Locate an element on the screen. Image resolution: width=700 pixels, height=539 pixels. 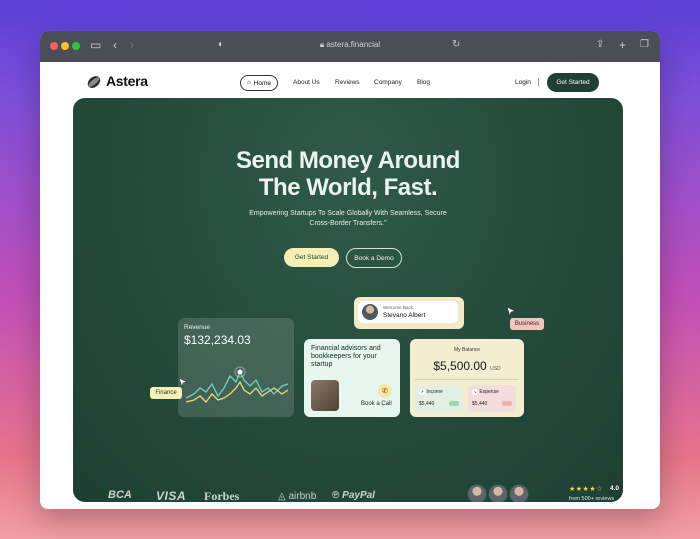
advisor-photo is located at coordinates (325, 395).